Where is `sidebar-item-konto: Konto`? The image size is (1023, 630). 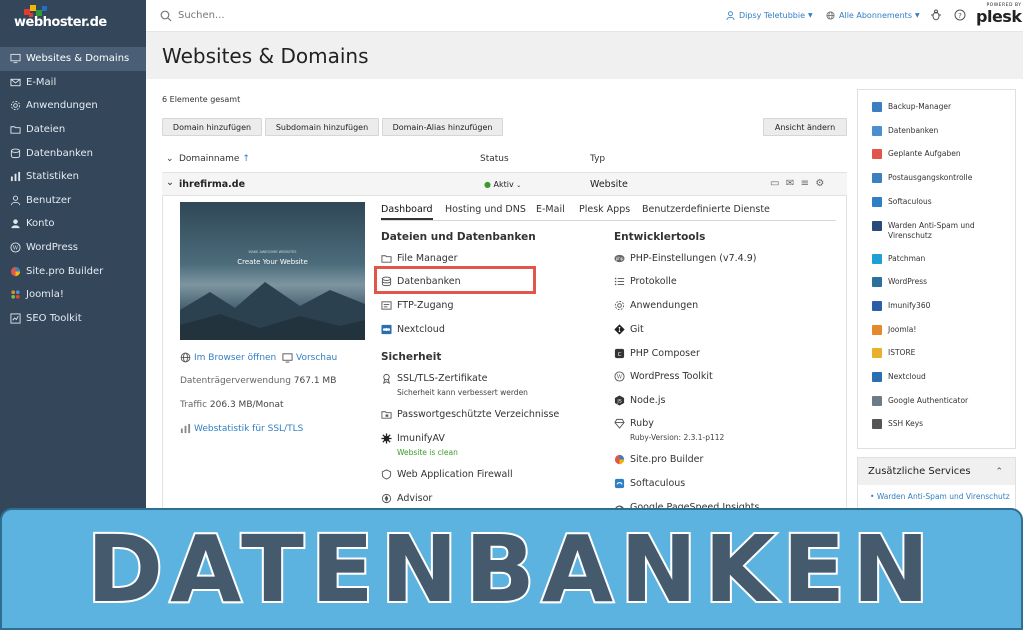
sidebar-item-konto: Konto is located at coordinates (73, 224).